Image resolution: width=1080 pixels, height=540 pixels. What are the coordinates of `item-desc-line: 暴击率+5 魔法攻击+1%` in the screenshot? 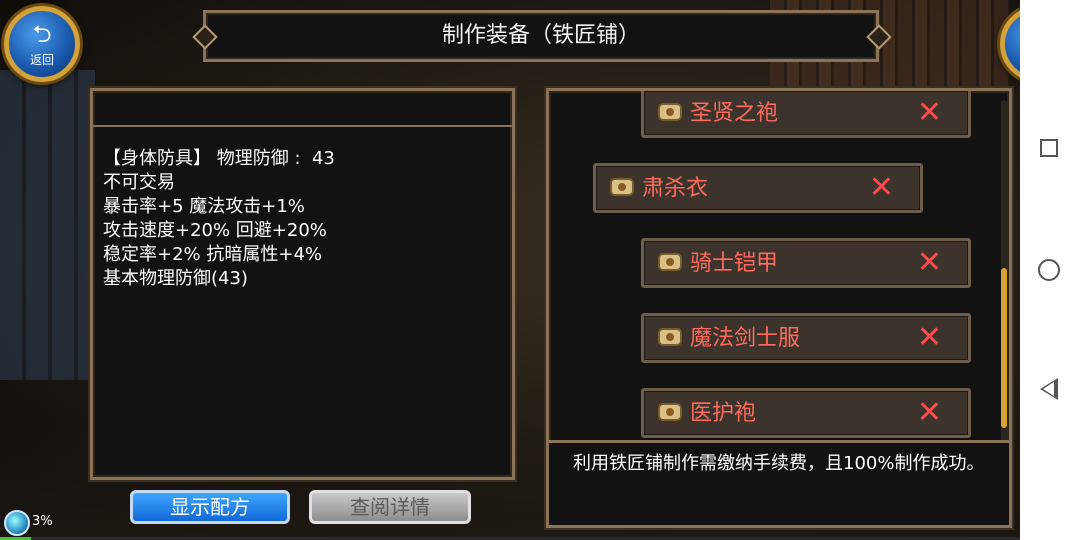 It's located at (204, 206).